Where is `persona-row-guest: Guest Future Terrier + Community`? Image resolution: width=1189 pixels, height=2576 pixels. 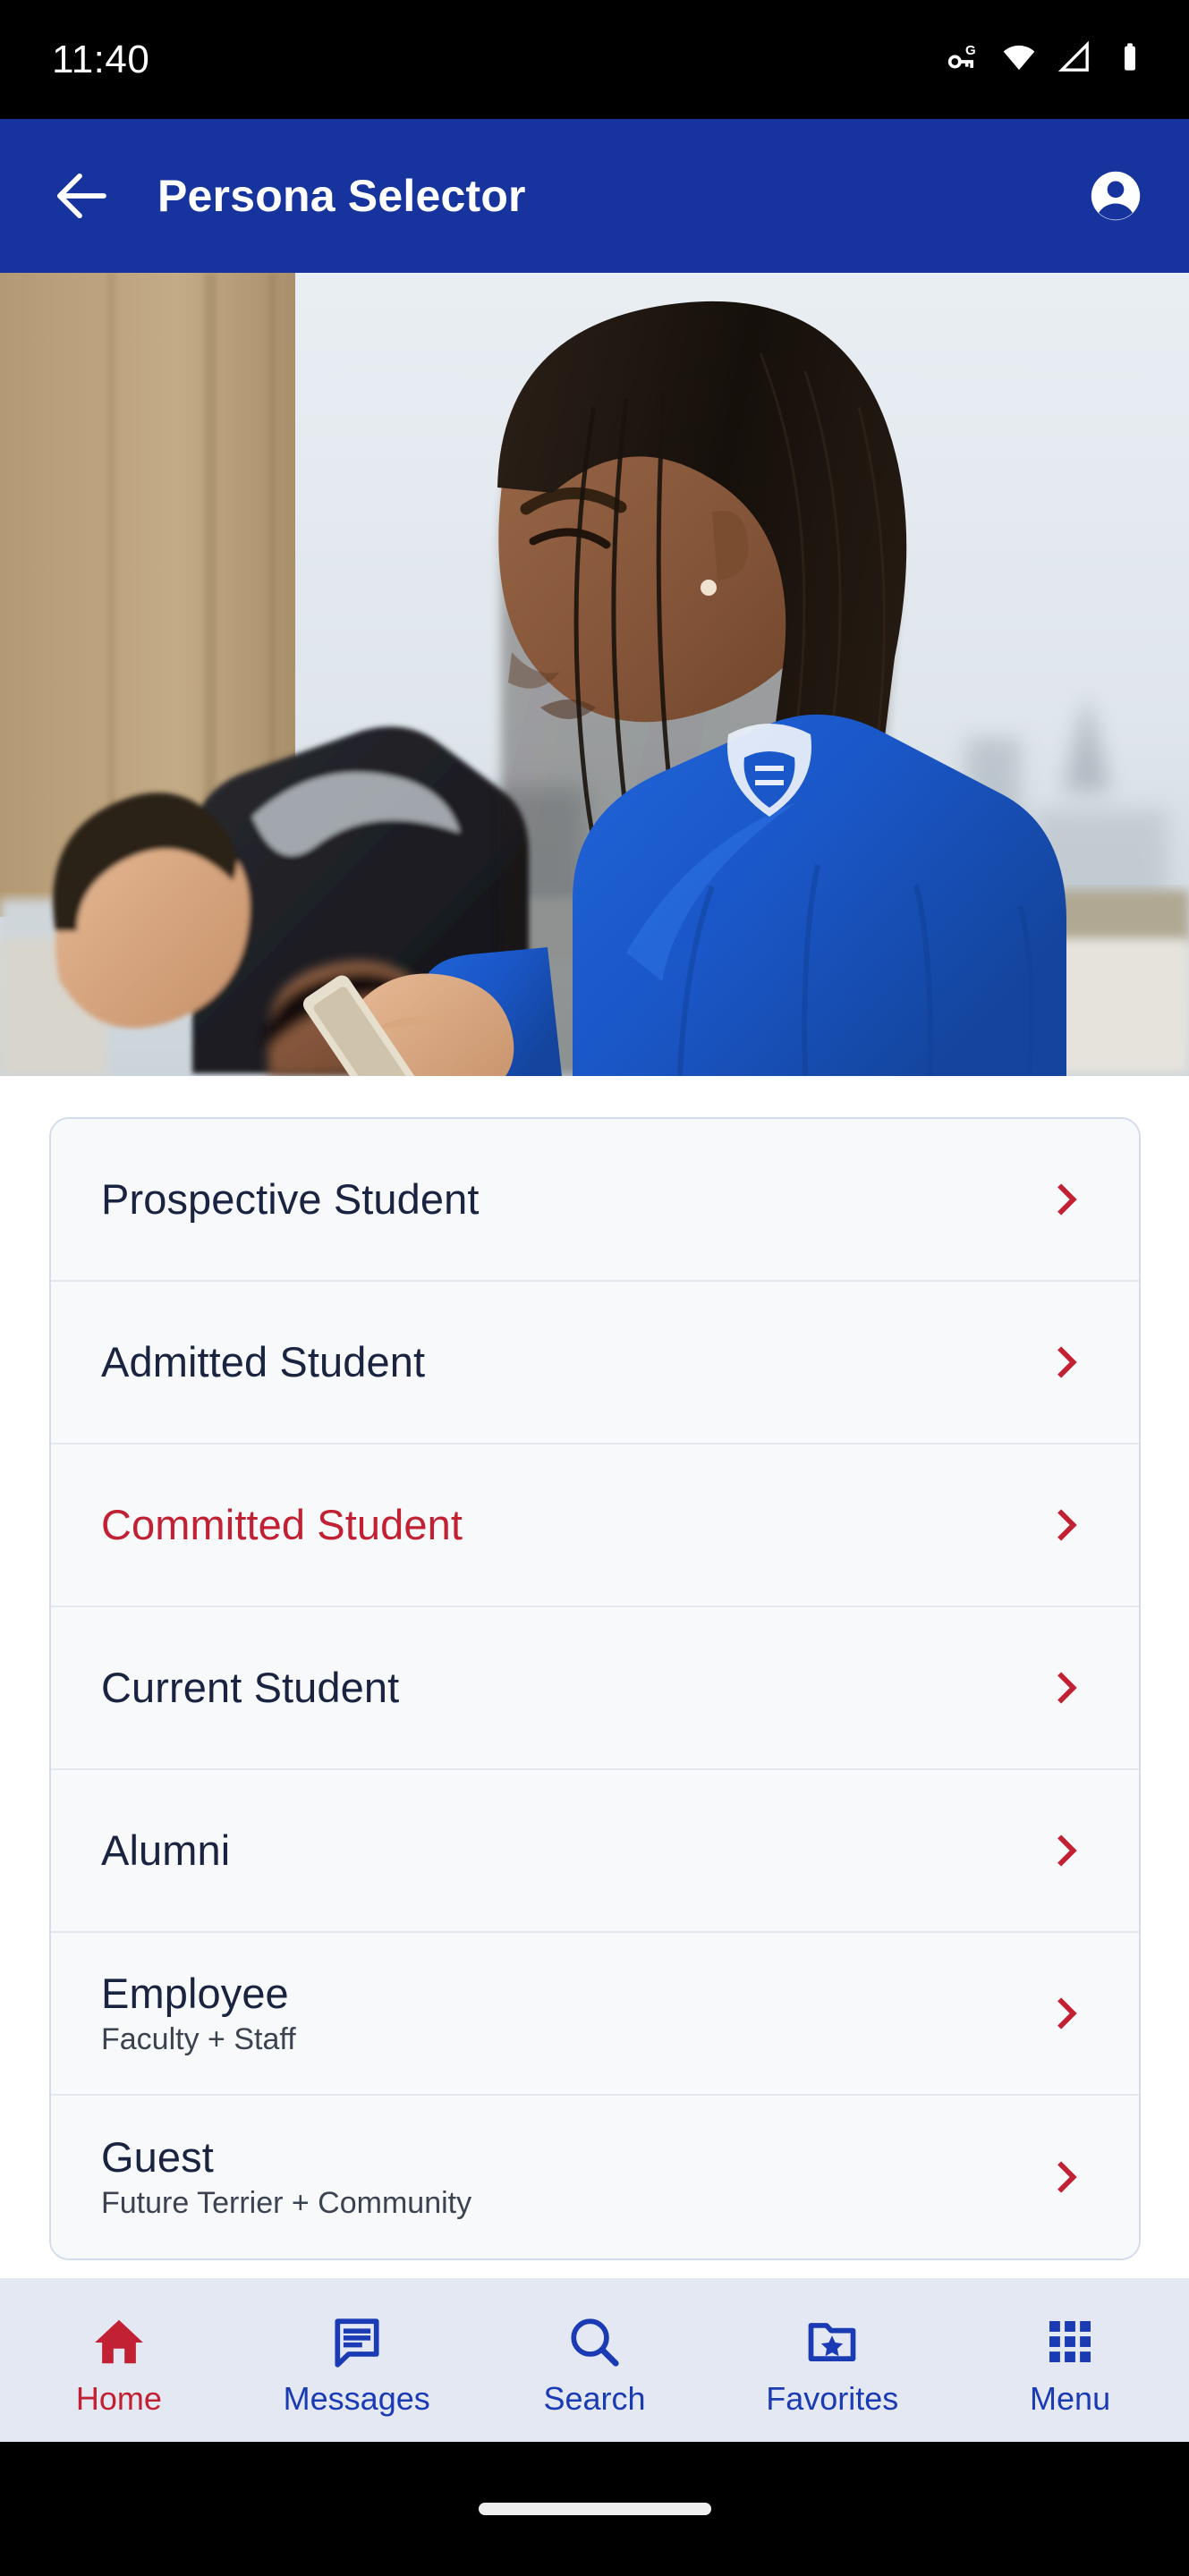 persona-row-guest: Guest Future Terrier + Community is located at coordinates (595, 2177).